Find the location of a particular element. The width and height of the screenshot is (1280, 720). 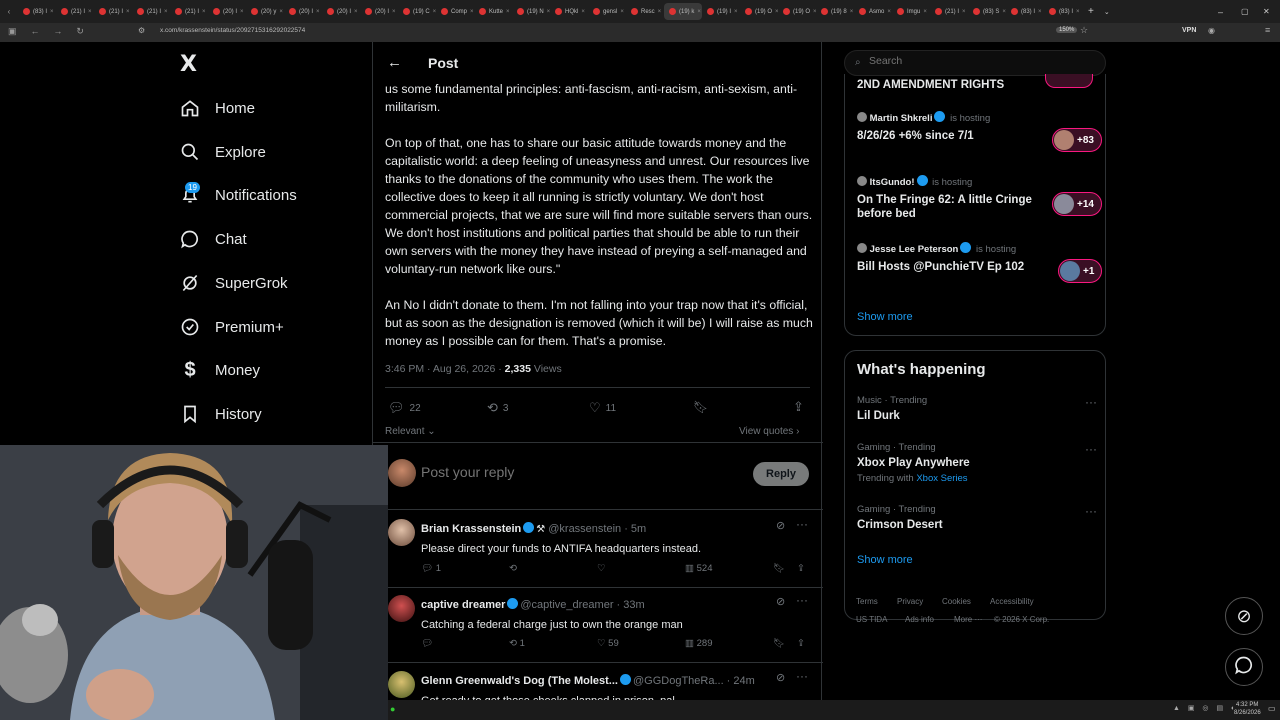

zoom-indicator: 150% is located at coordinates (1067, 30).